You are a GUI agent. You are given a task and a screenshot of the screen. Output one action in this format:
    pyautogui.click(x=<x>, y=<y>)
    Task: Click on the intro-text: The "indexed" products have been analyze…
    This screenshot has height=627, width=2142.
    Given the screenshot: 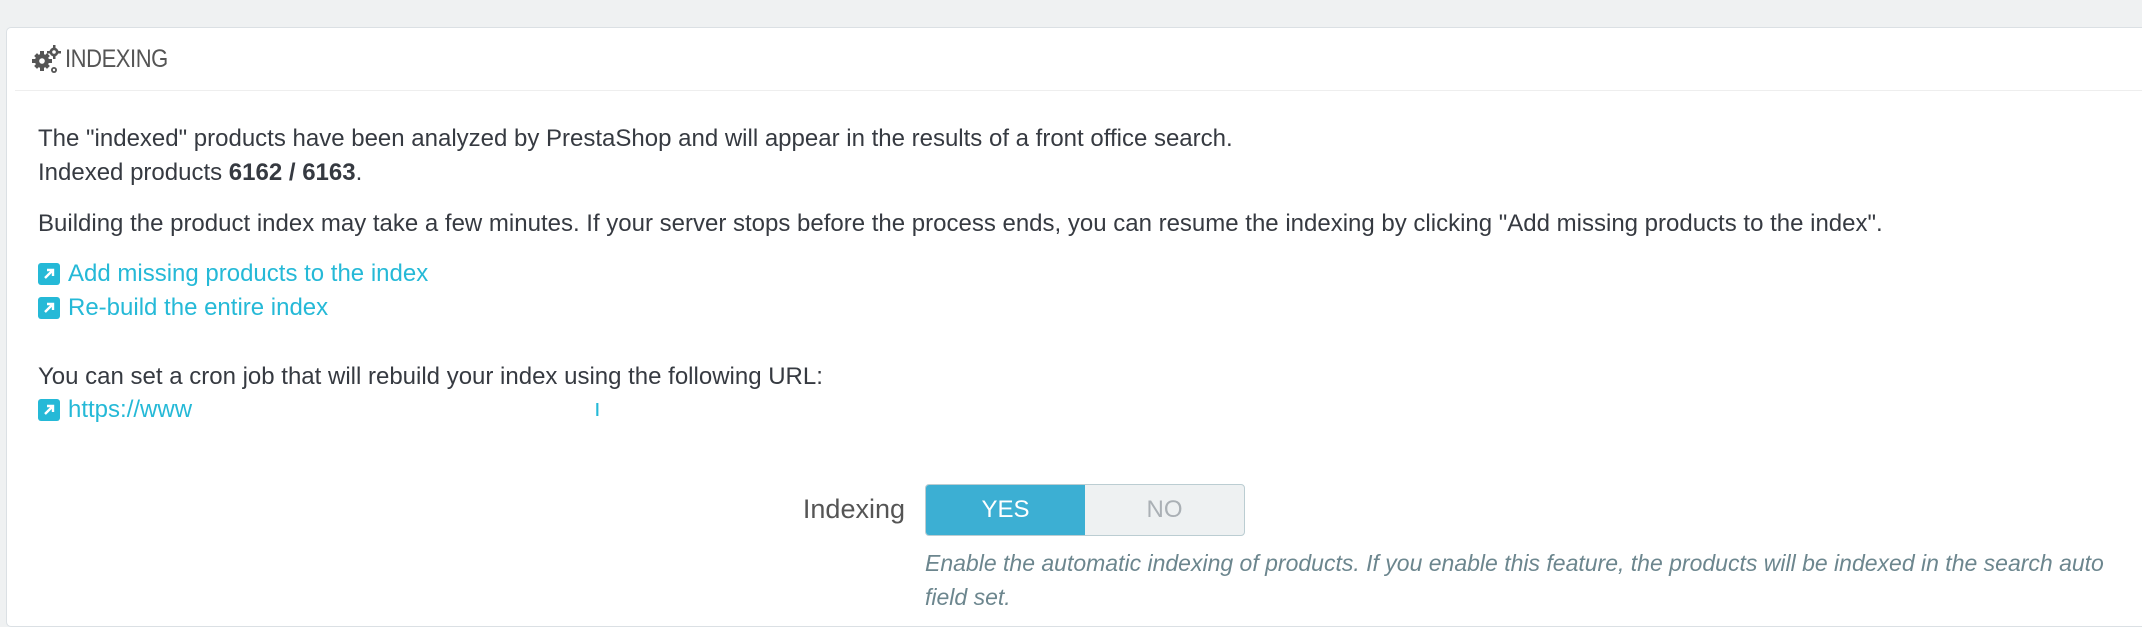 What is the action you would take?
    pyautogui.click(x=635, y=138)
    